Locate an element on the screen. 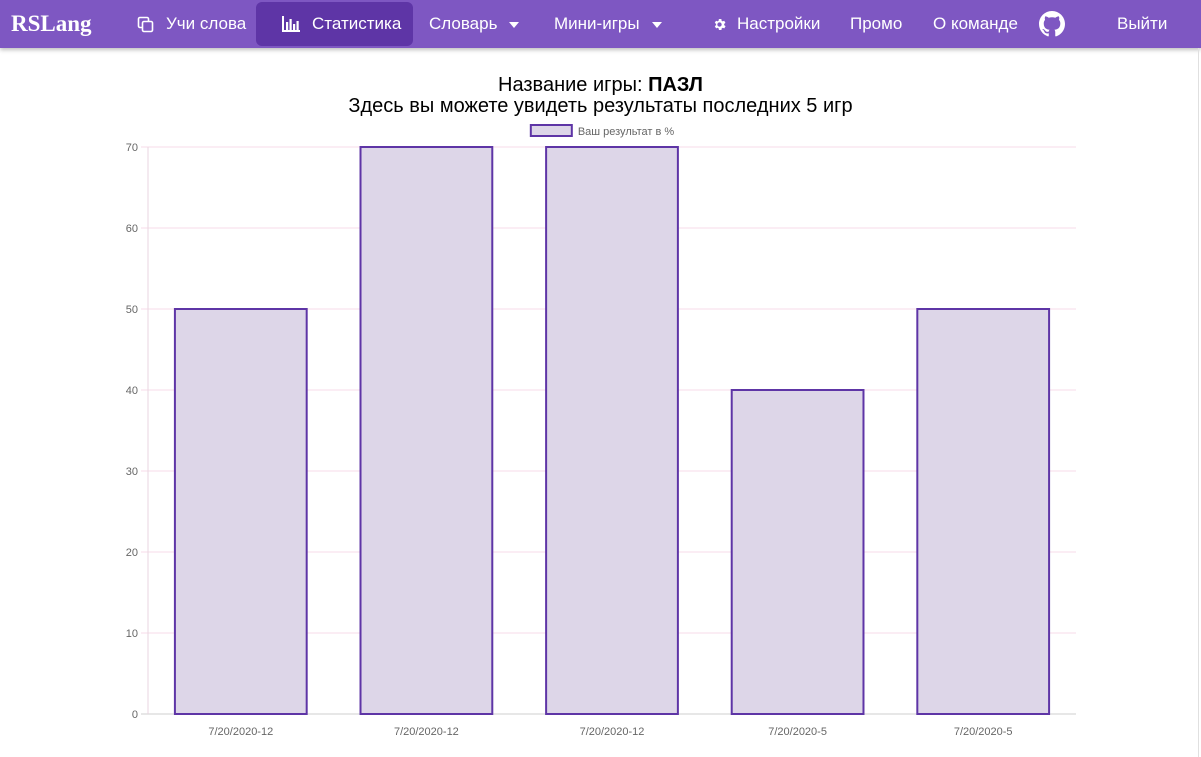 The image size is (1201, 757). nav-minigames-label: Мини-игры is located at coordinates (597, 23).